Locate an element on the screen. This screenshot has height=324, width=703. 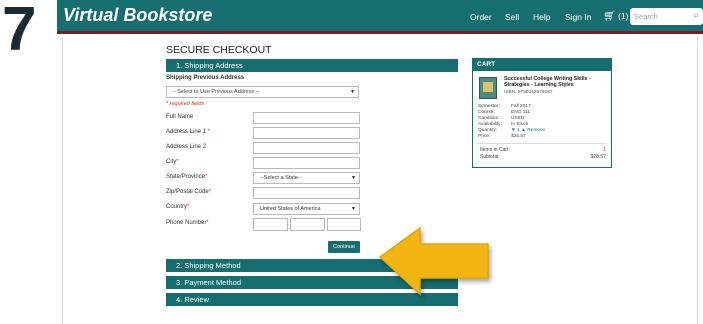
brand-logo: Virtual Bookstore is located at coordinates (137, 15).